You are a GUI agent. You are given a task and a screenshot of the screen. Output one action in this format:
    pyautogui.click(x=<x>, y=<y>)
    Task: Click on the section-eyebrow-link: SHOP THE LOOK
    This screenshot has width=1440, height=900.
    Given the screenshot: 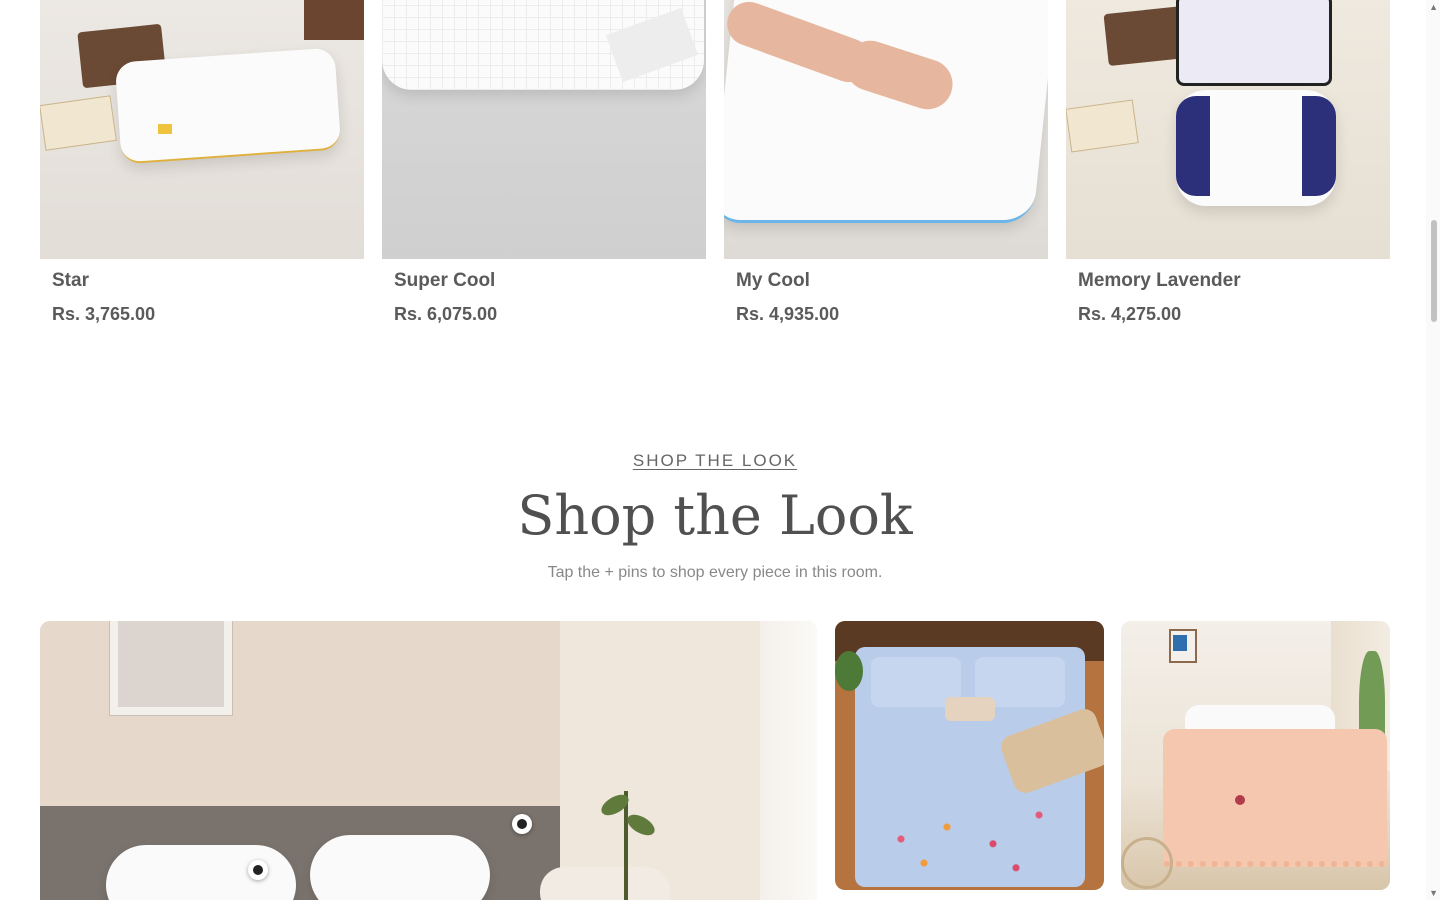 What is the action you would take?
    pyautogui.click(x=715, y=461)
    